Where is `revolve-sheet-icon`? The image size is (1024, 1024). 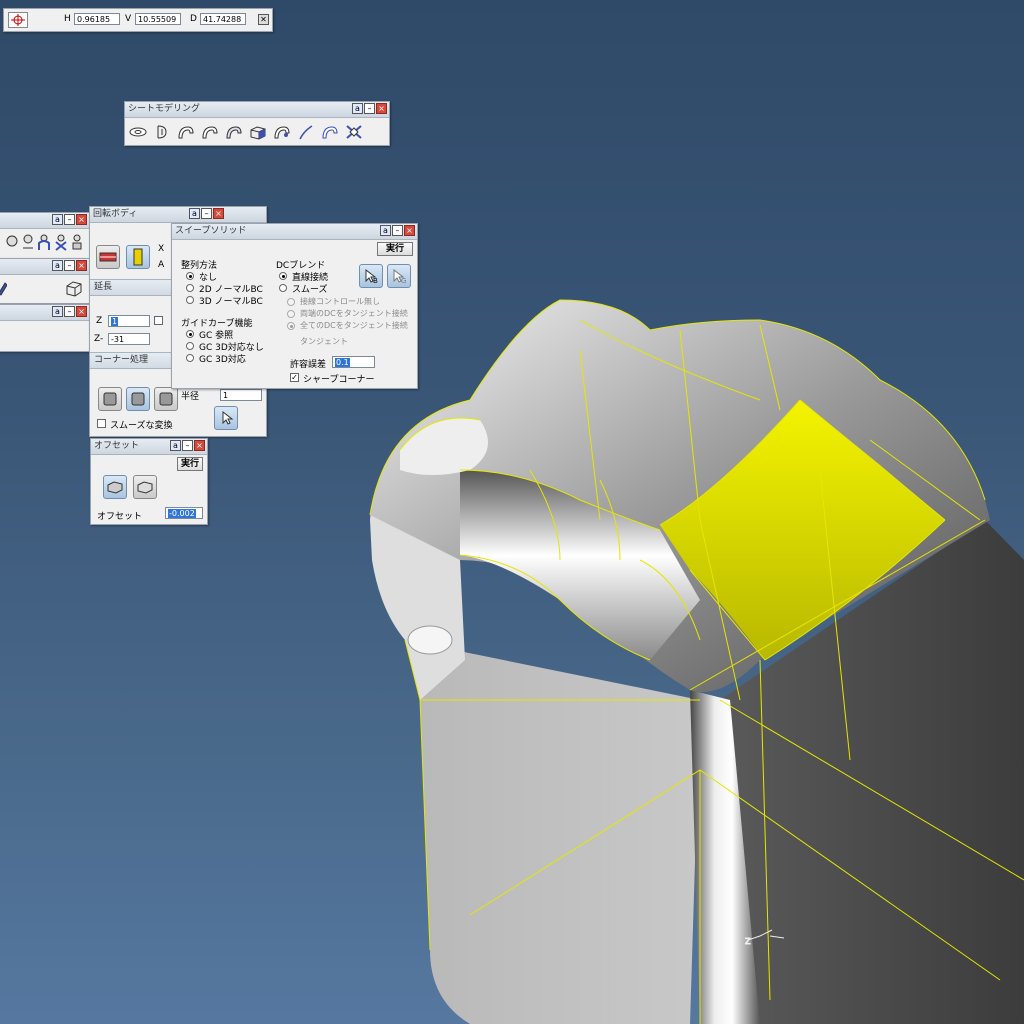
revolve-sheet-icon is located at coordinates (282, 132).